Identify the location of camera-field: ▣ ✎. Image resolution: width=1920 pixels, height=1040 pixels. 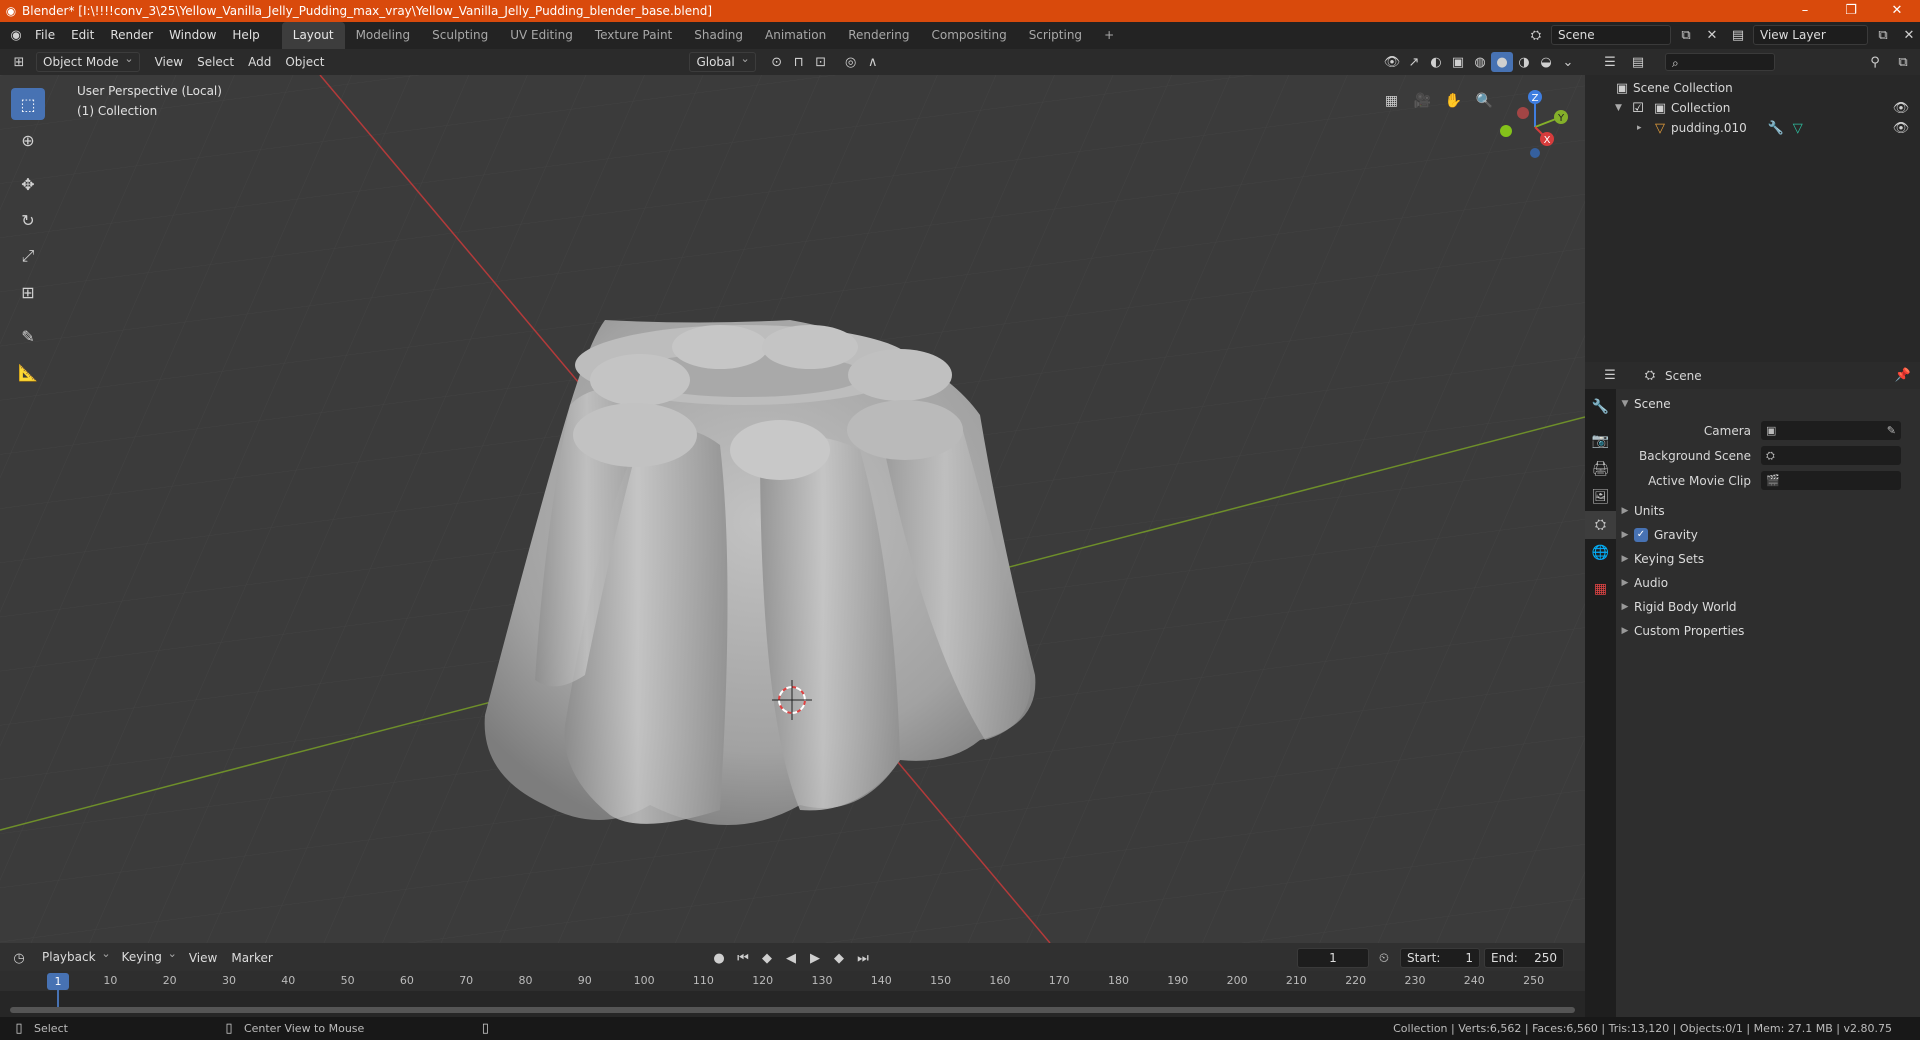
(1831, 430).